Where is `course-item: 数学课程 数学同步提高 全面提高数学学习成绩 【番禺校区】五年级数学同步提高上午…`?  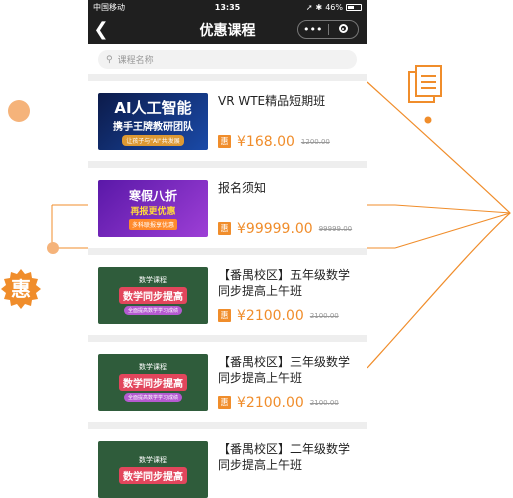
course-item: 数学课程 数学同步提高 全面提高数学学习成绩 【番禺校区】五年级数学同步提高上午… is located at coordinates (227, 295).